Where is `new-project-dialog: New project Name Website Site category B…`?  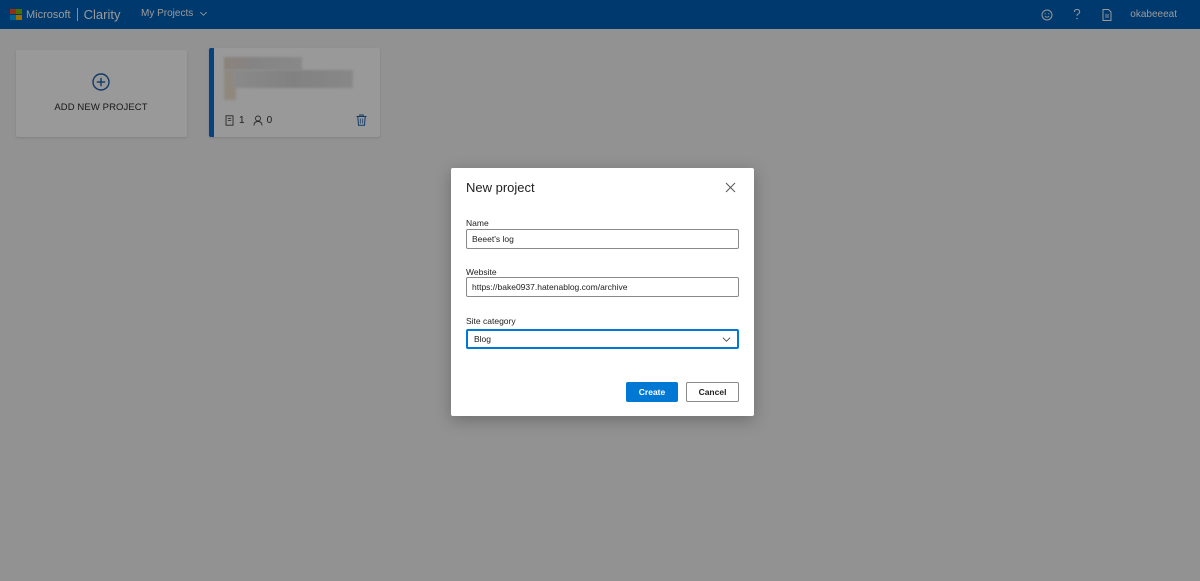 new-project-dialog: New project Name Website Site category B… is located at coordinates (602, 292).